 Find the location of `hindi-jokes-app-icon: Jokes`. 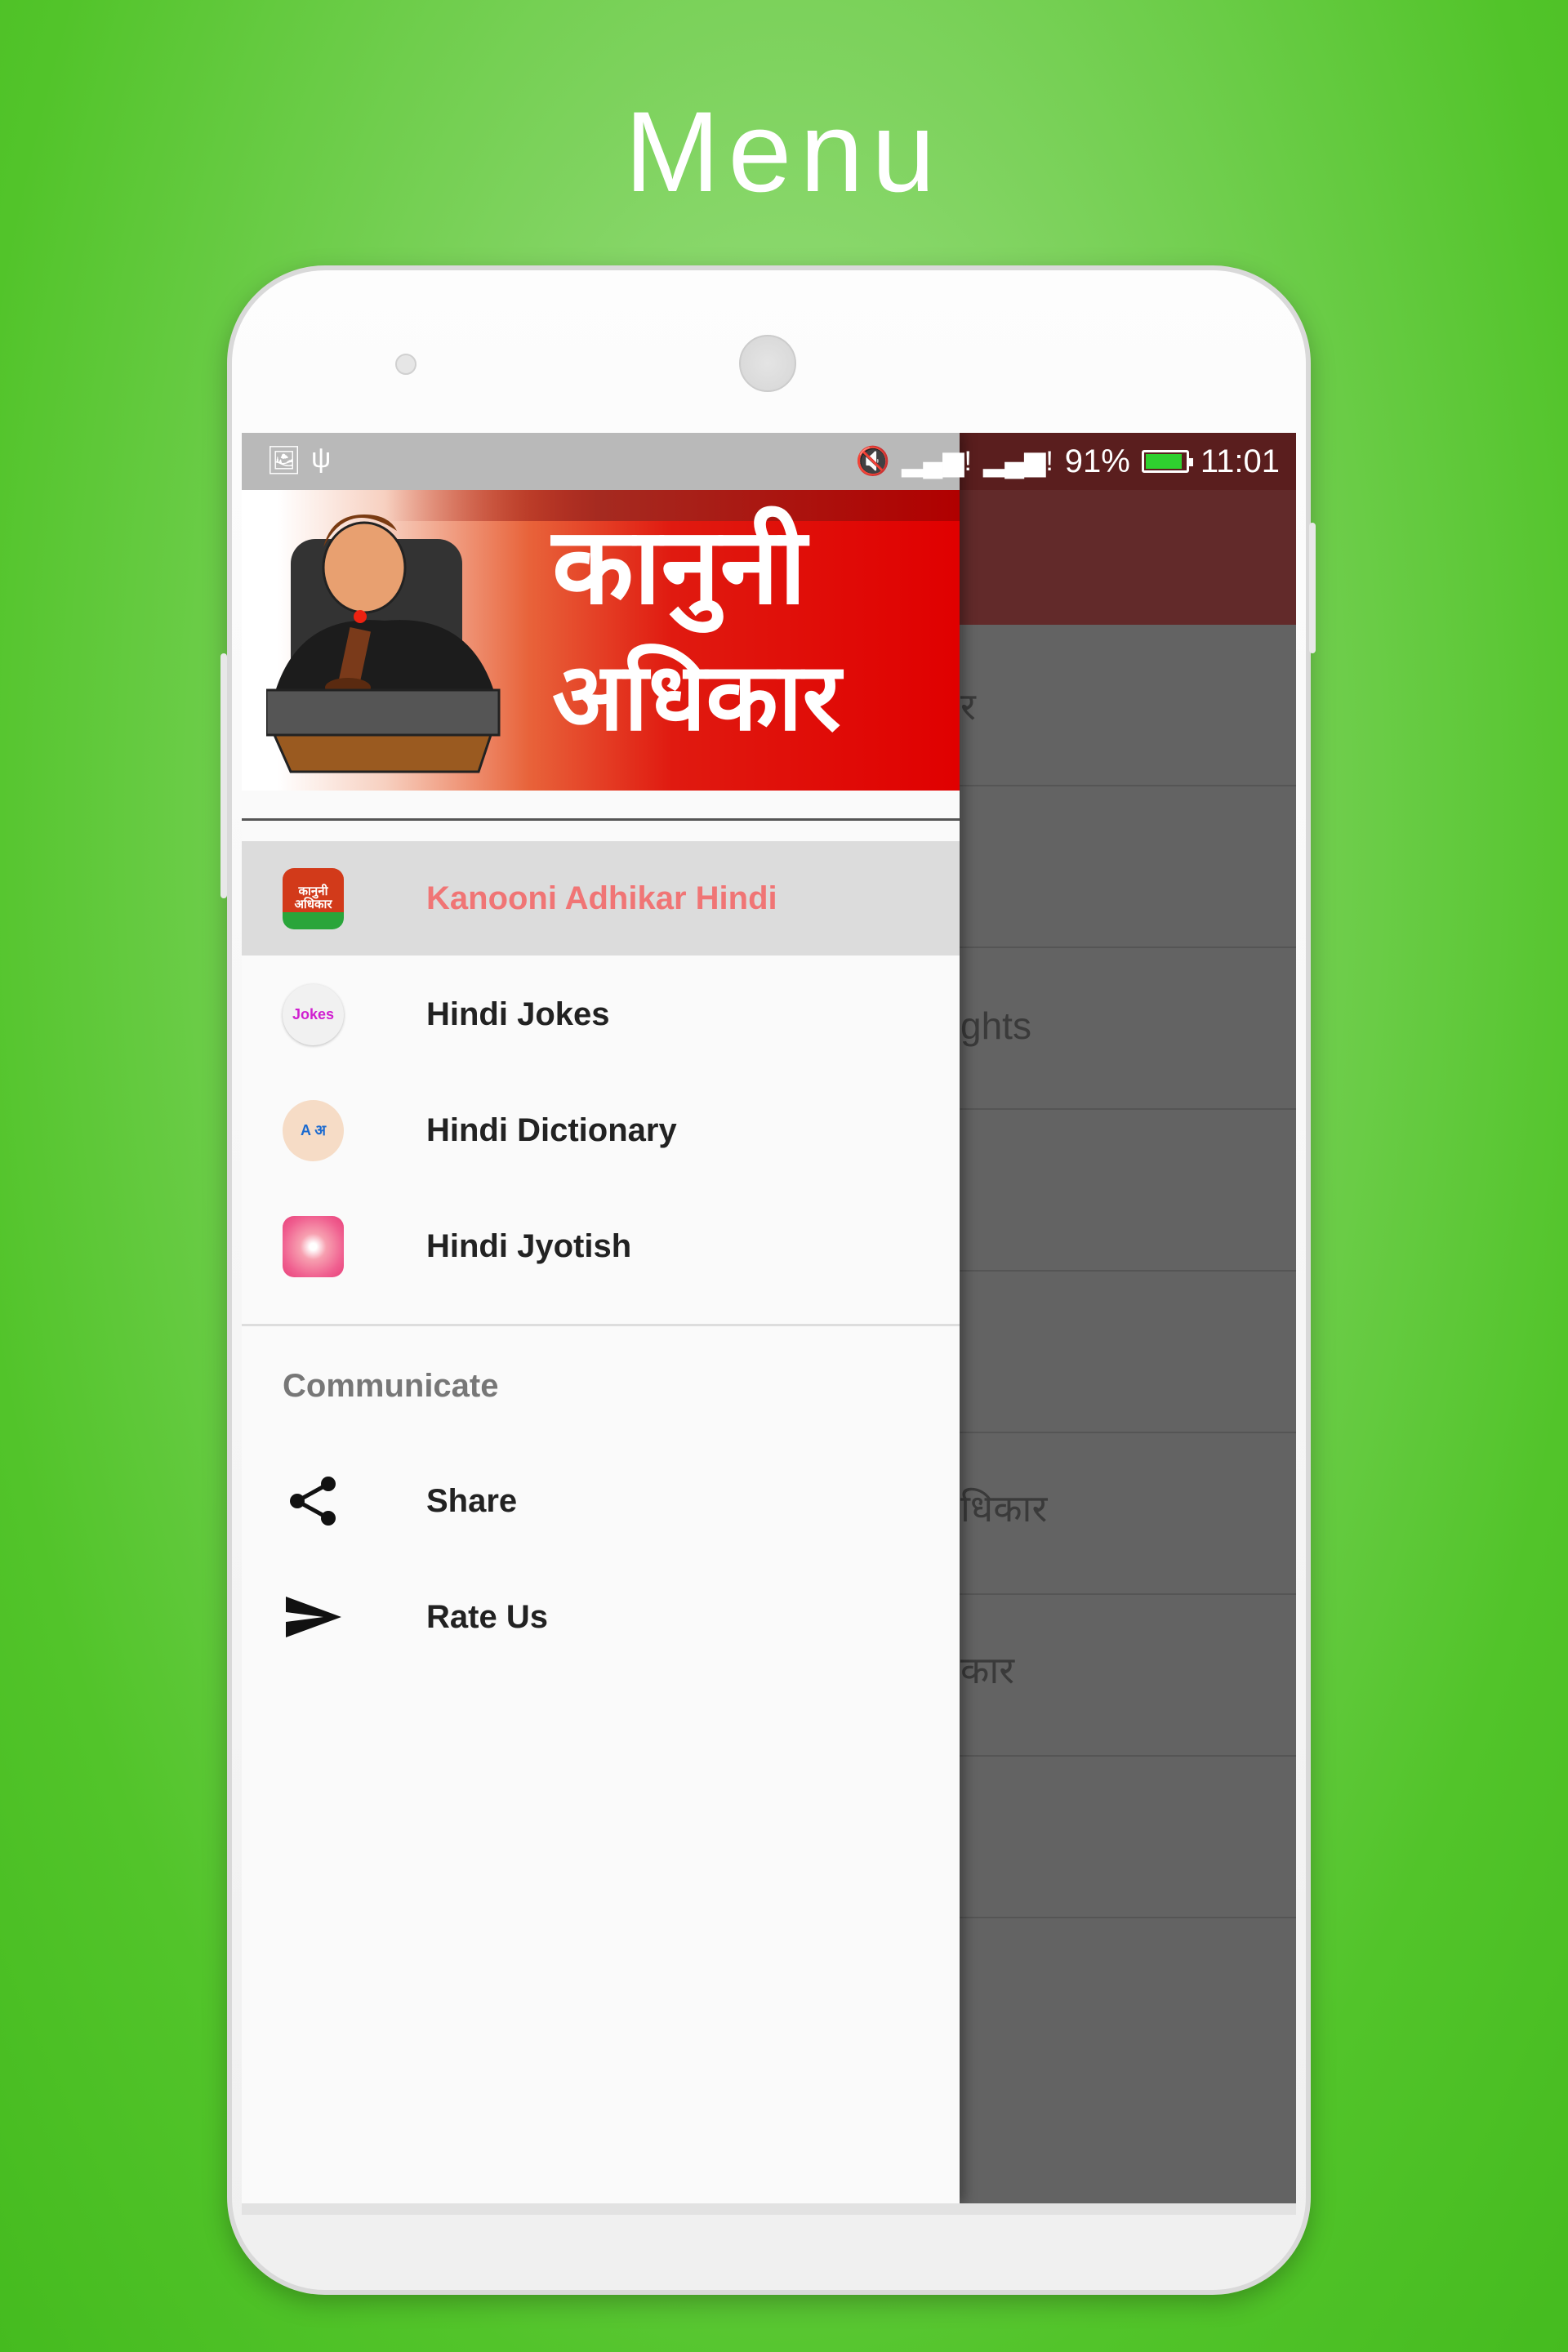

hindi-jokes-app-icon: Jokes is located at coordinates (313, 1014).